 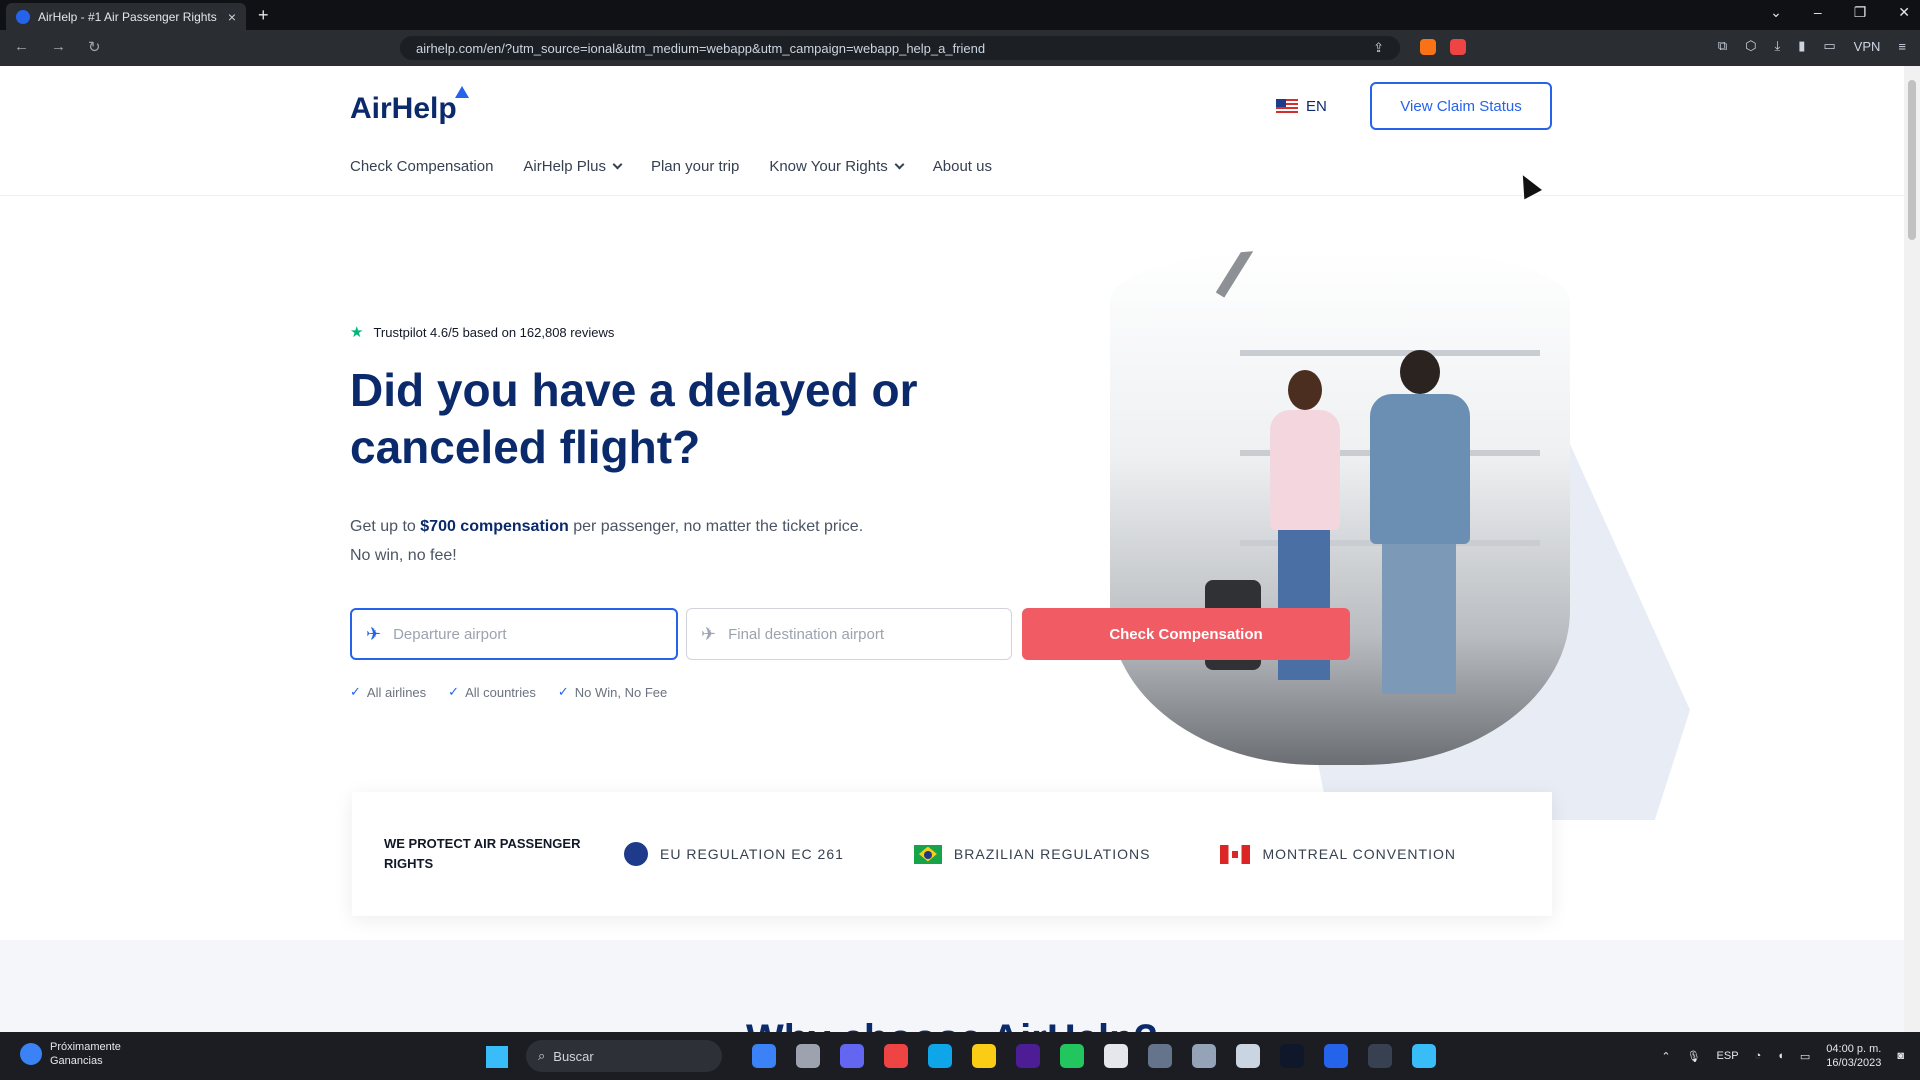 I want to click on weather-icon, so click(x=31, y=1054).